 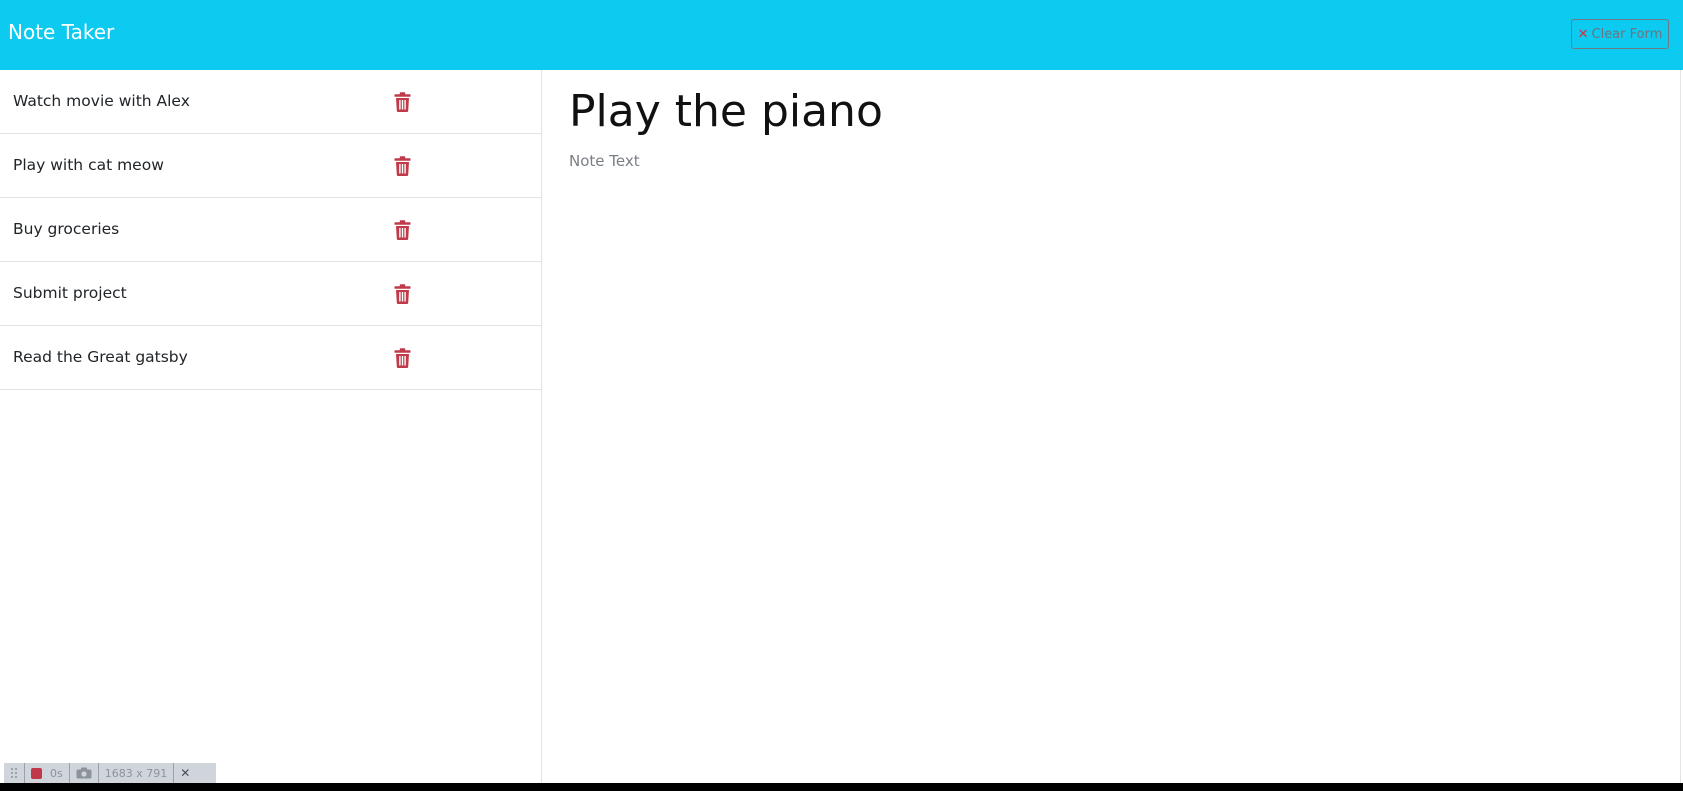 I want to click on note-list-item: Read the Great gatsby, so click(x=270, y=358).